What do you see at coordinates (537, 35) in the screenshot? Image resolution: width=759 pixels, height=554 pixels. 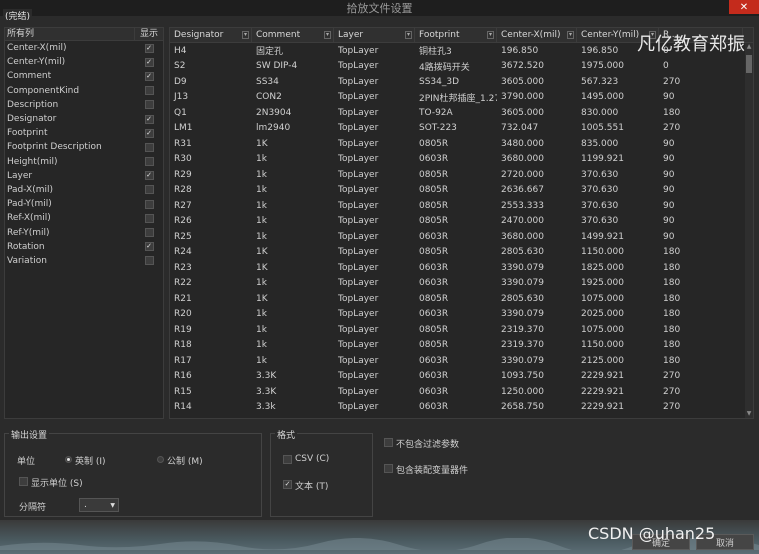 I see `table-header-cell: Center-X(mil) ▾` at bounding box center [537, 35].